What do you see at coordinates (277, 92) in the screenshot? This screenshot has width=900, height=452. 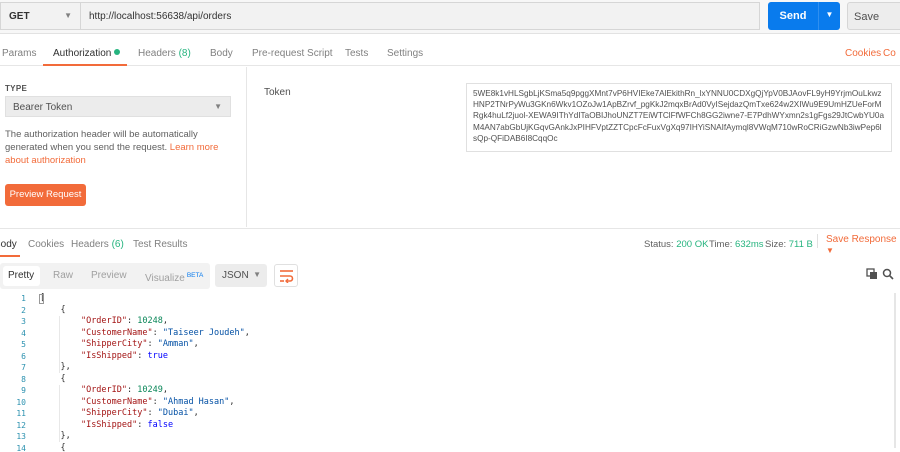 I see `token-label: Token` at bounding box center [277, 92].